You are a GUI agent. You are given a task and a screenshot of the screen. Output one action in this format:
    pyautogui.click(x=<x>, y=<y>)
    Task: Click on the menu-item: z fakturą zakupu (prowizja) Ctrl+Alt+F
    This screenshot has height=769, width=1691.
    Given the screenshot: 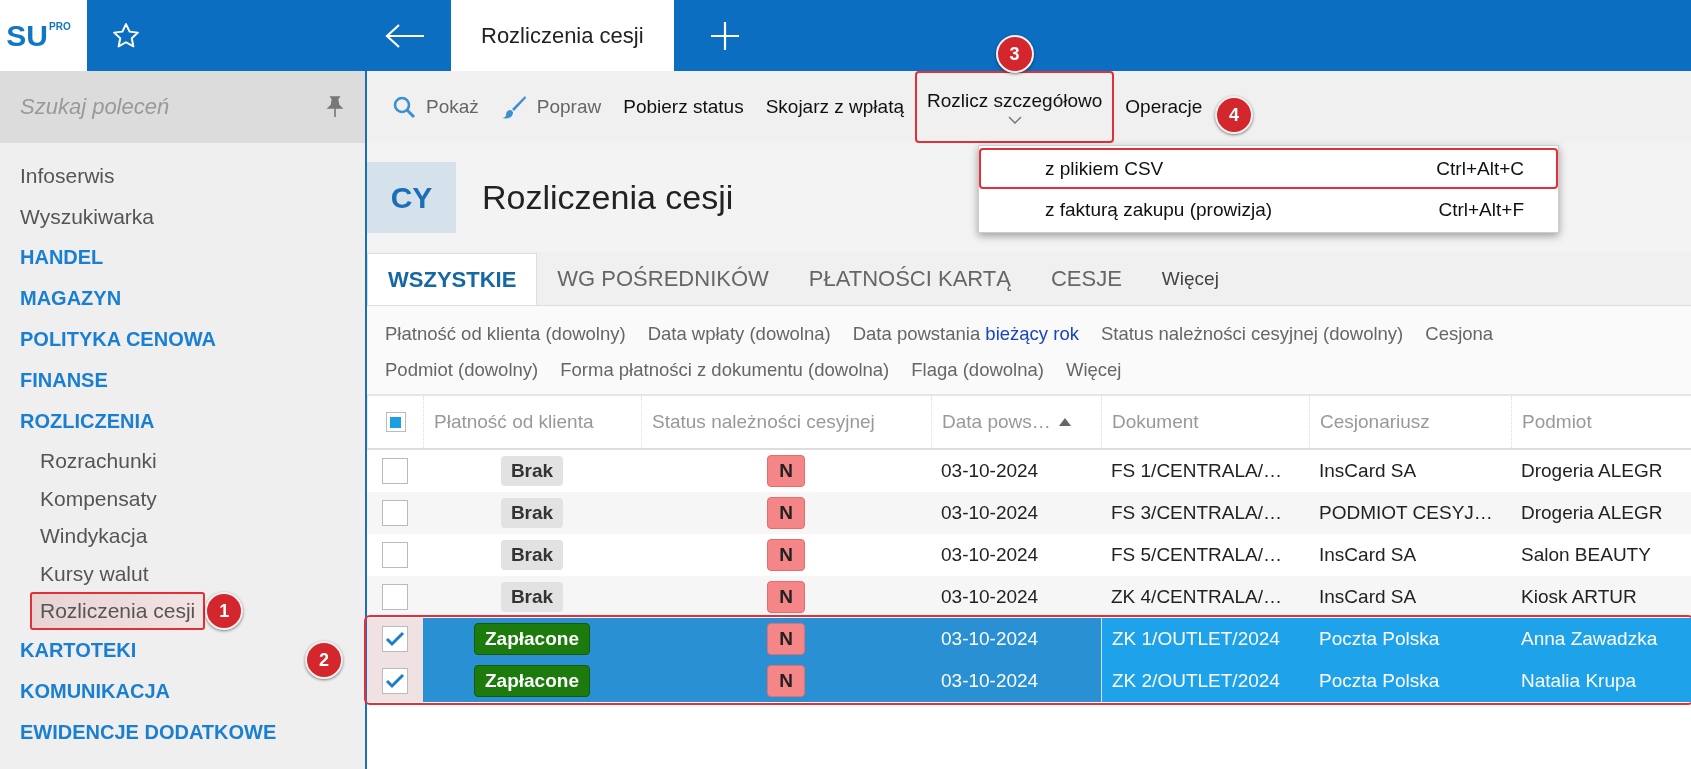 What is the action you would take?
    pyautogui.click(x=1268, y=209)
    